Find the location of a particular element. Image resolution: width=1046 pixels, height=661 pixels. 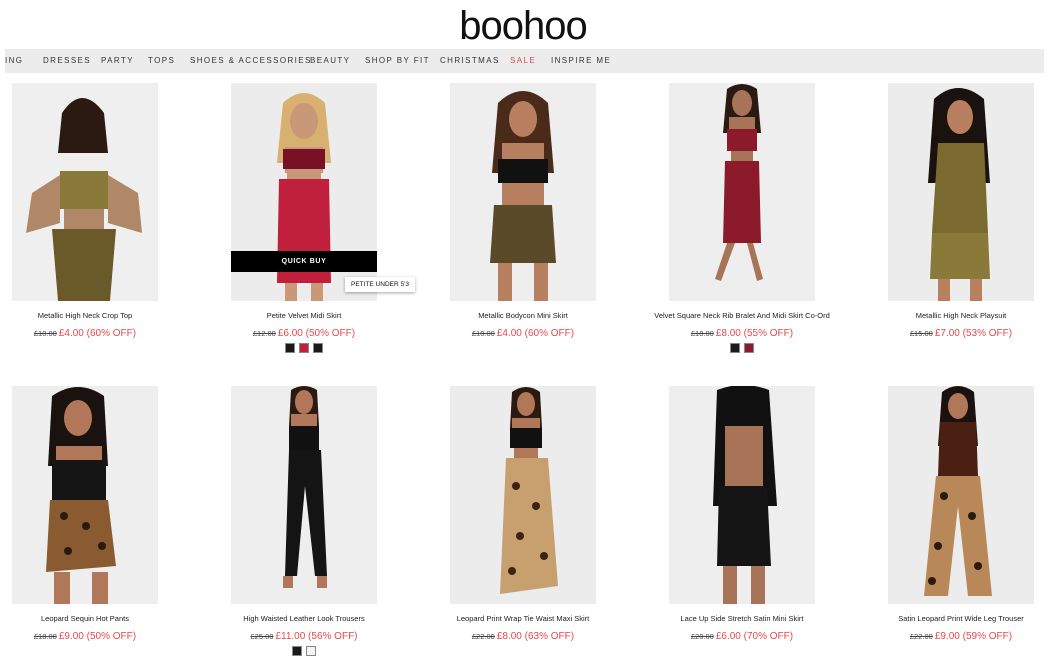

nav-item-shop-by-fit: SHOP BY FIT is located at coordinates (397, 61).